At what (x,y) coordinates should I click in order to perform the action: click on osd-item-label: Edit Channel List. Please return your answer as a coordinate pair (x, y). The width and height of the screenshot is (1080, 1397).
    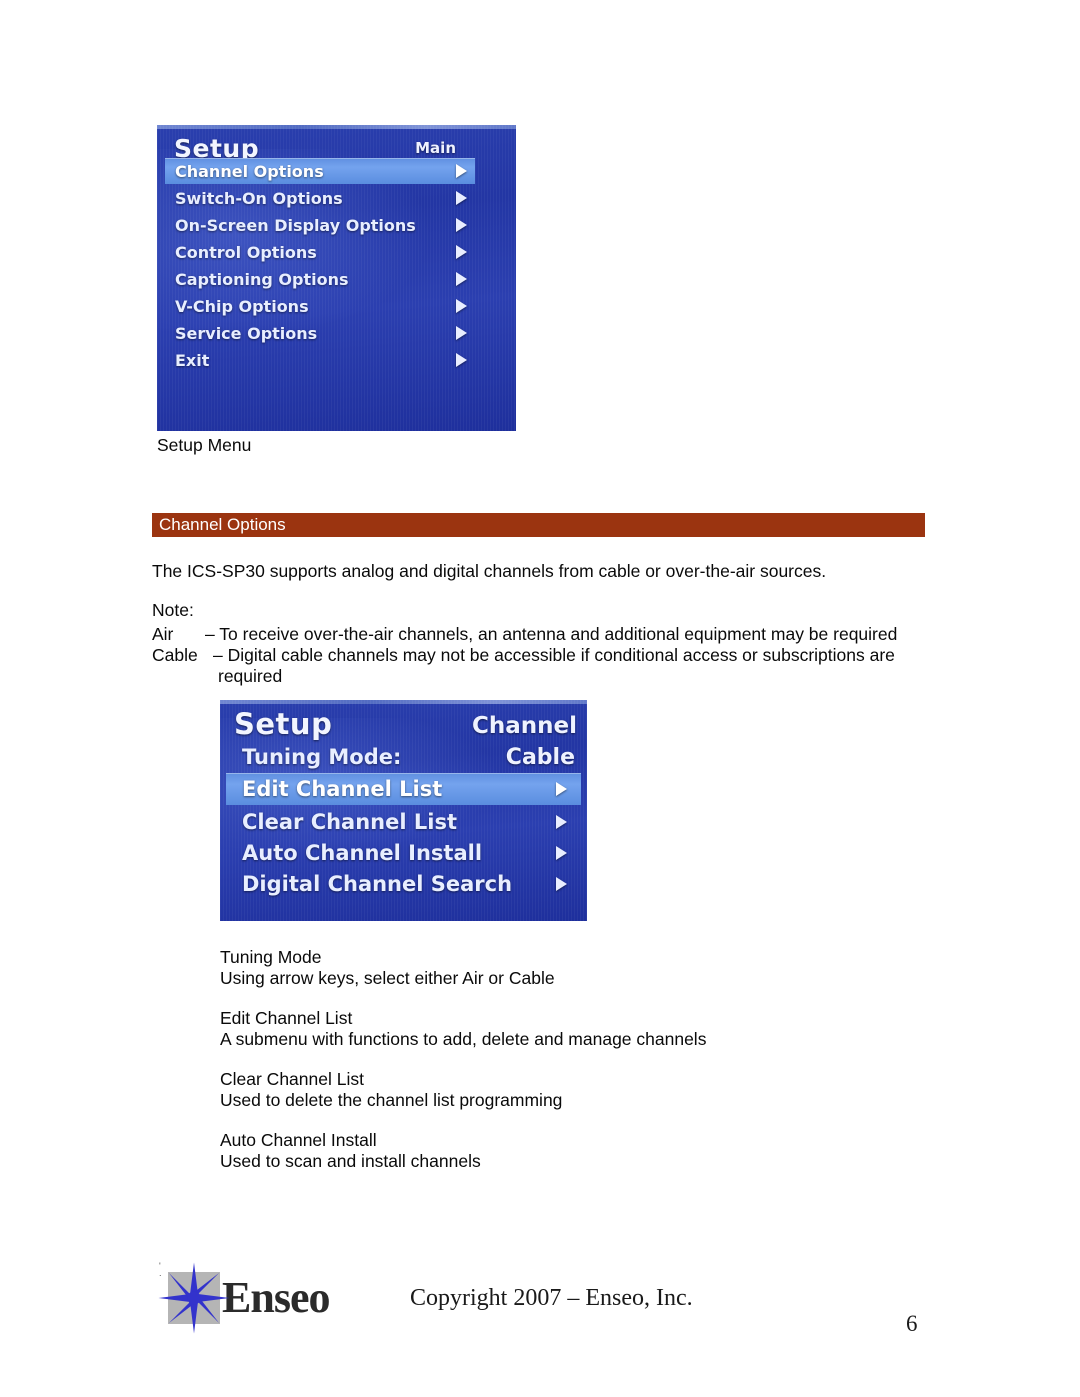
    Looking at the image, I should click on (342, 789).